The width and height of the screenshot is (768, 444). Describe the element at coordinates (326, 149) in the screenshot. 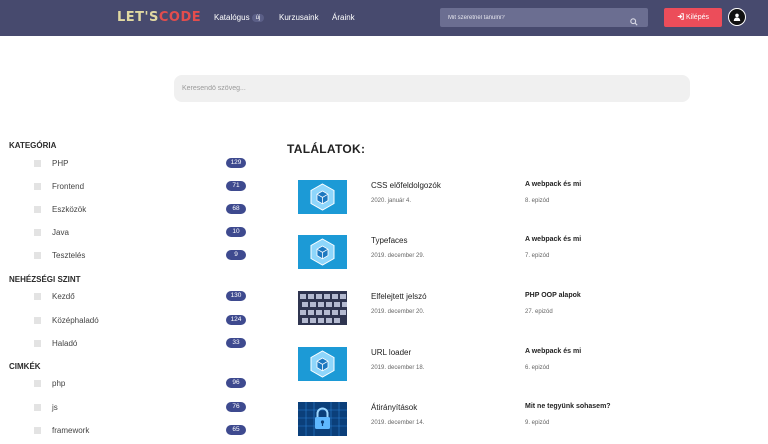

I see `results-title: TALÁLATOK:` at that location.